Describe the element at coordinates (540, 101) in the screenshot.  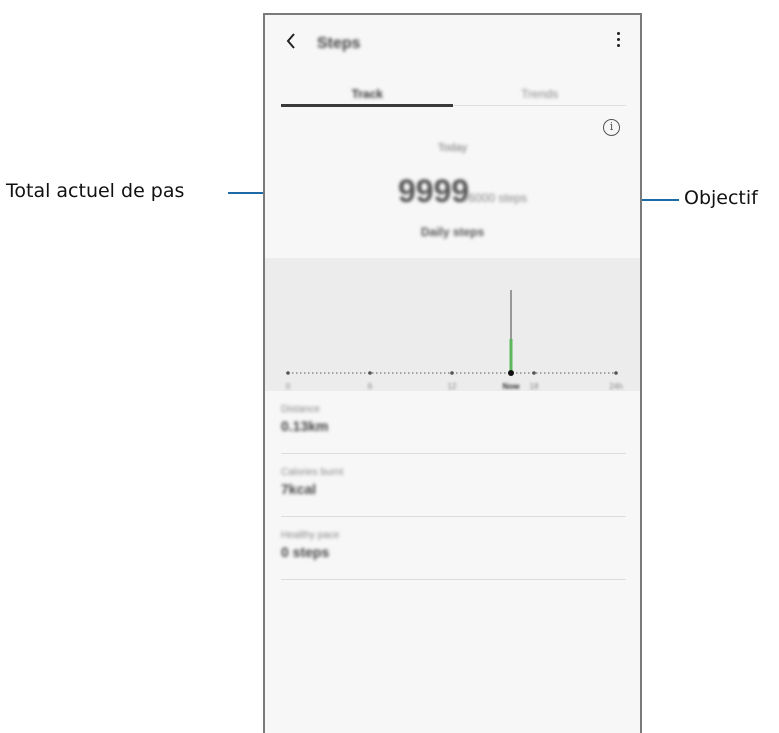
I see `tab-trends: Trends` at that location.